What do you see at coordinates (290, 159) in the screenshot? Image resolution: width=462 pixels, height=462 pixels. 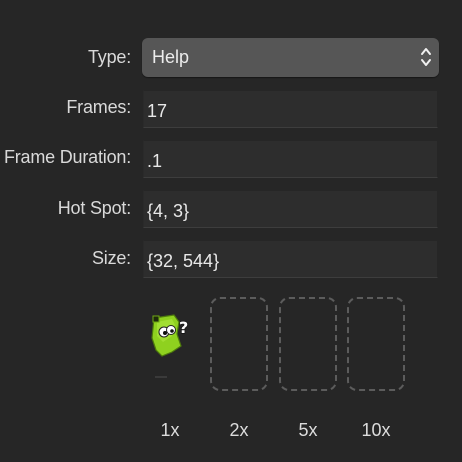 I see `frame-duration-field: .1` at bounding box center [290, 159].